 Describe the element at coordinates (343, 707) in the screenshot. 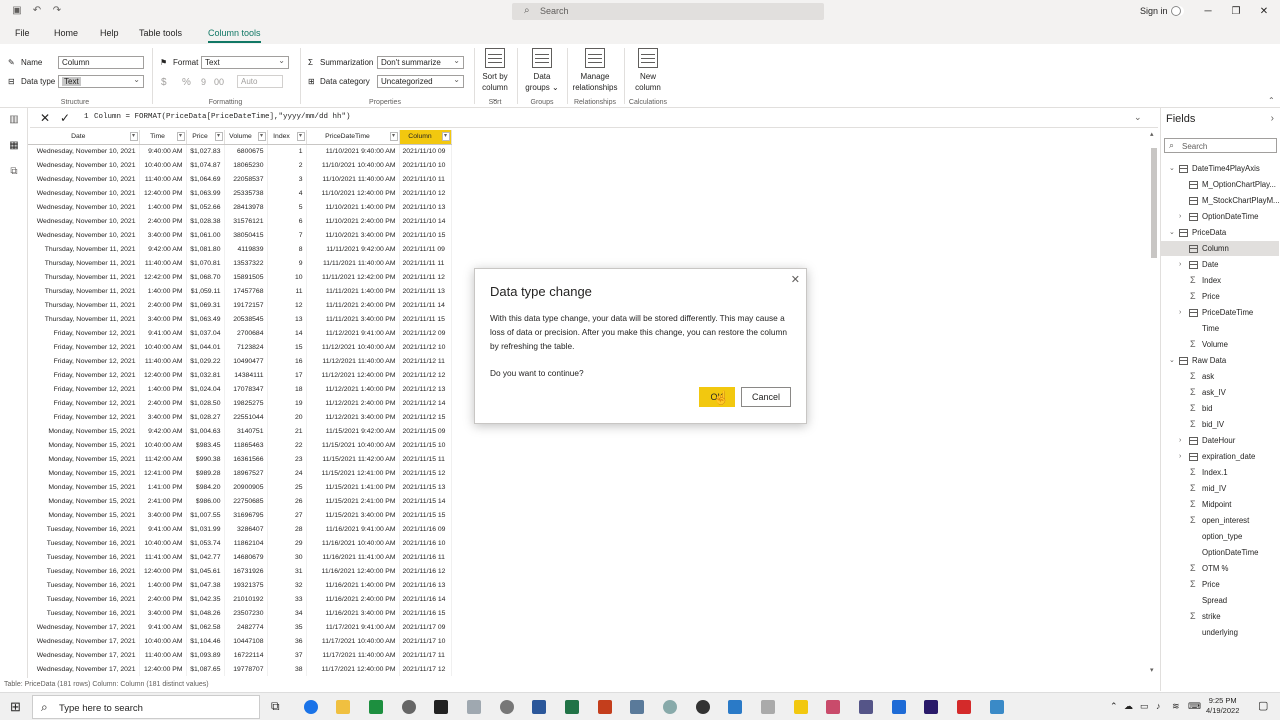

I see `file-explorer-icon` at that location.